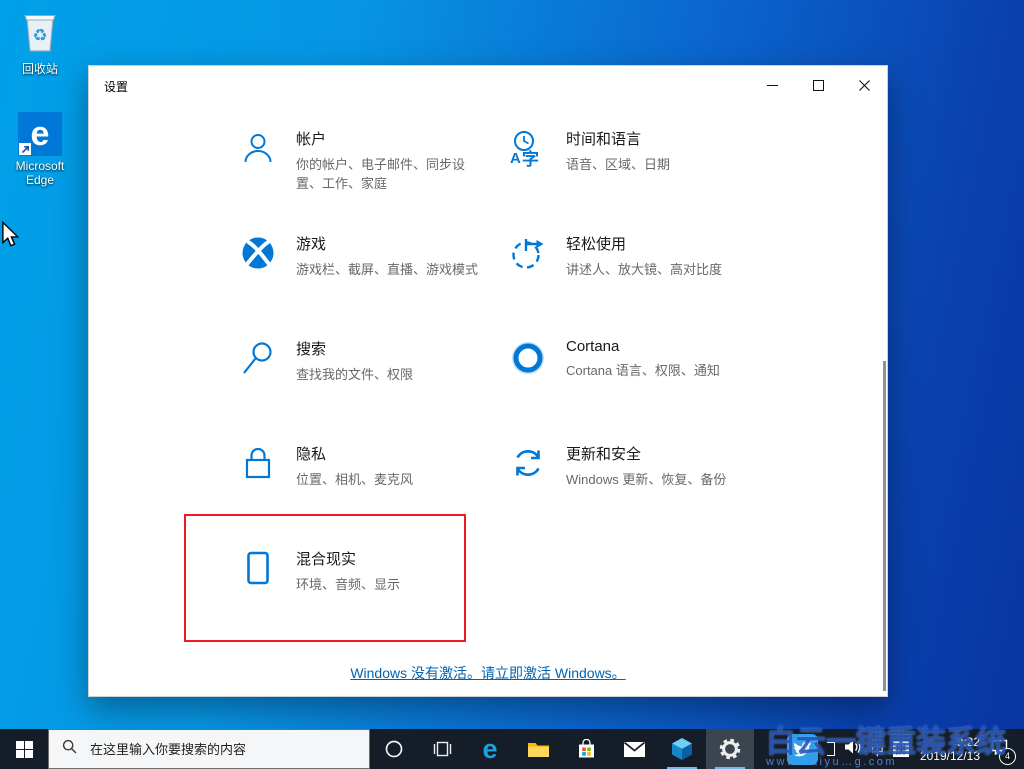 Image resolution: width=1024 pixels, height=769 pixels. I want to click on maximize-button, so click(818, 85).